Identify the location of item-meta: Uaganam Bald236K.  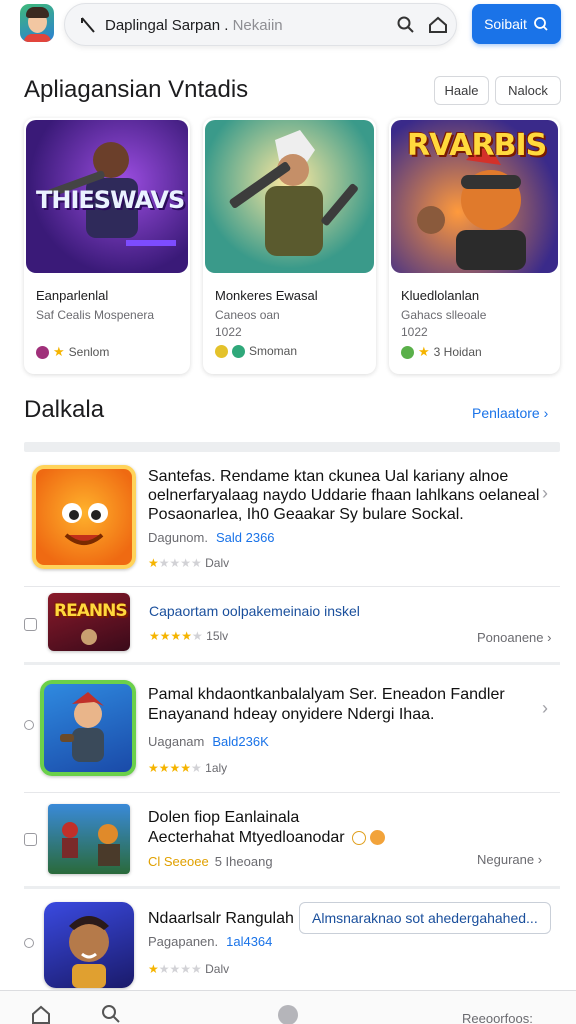
(208, 741).